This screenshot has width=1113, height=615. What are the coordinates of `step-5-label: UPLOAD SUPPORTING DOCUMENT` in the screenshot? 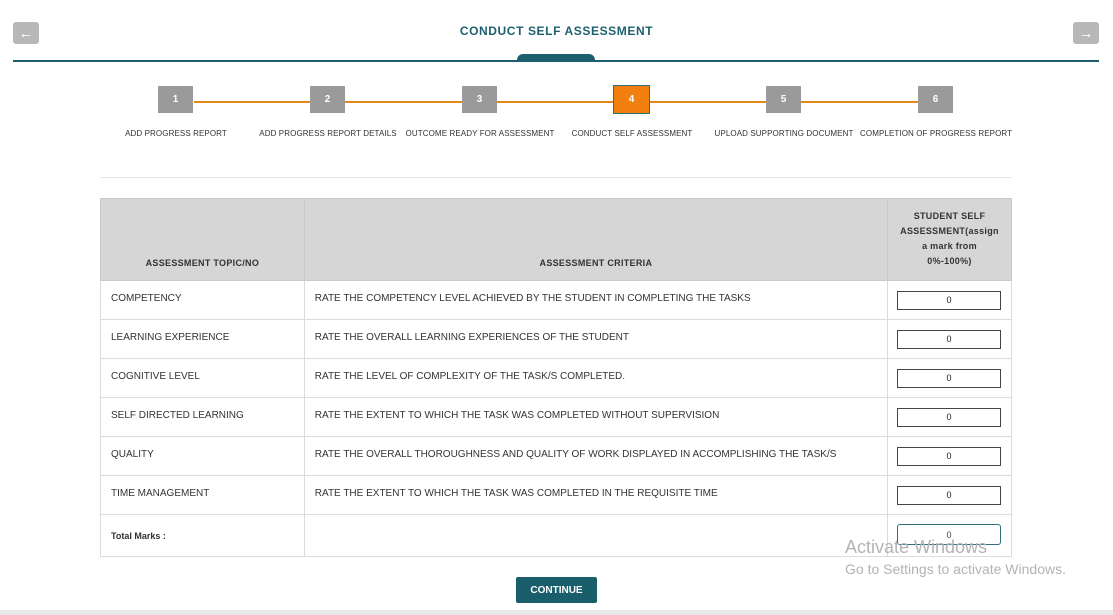 It's located at (784, 133).